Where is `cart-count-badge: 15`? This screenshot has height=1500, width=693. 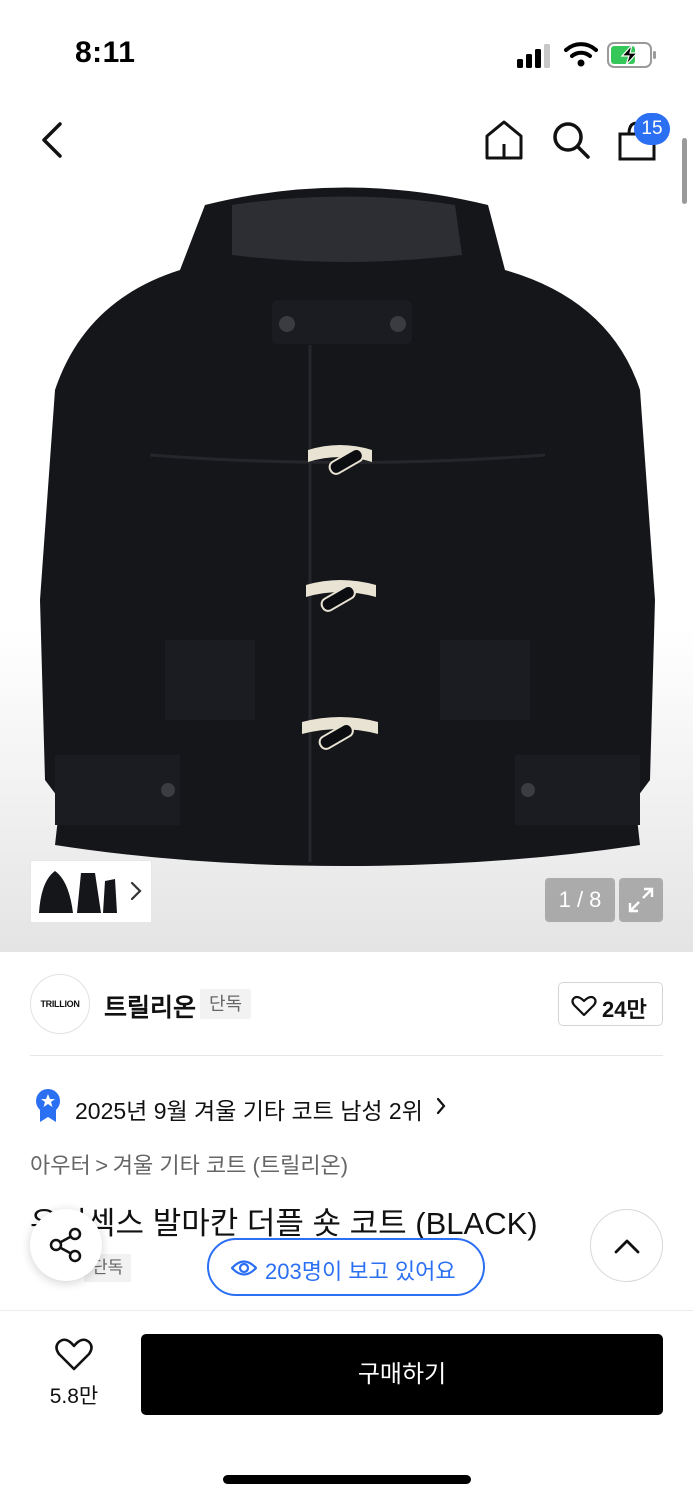
cart-count-badge: 15 is located at coordinates (652, 129).